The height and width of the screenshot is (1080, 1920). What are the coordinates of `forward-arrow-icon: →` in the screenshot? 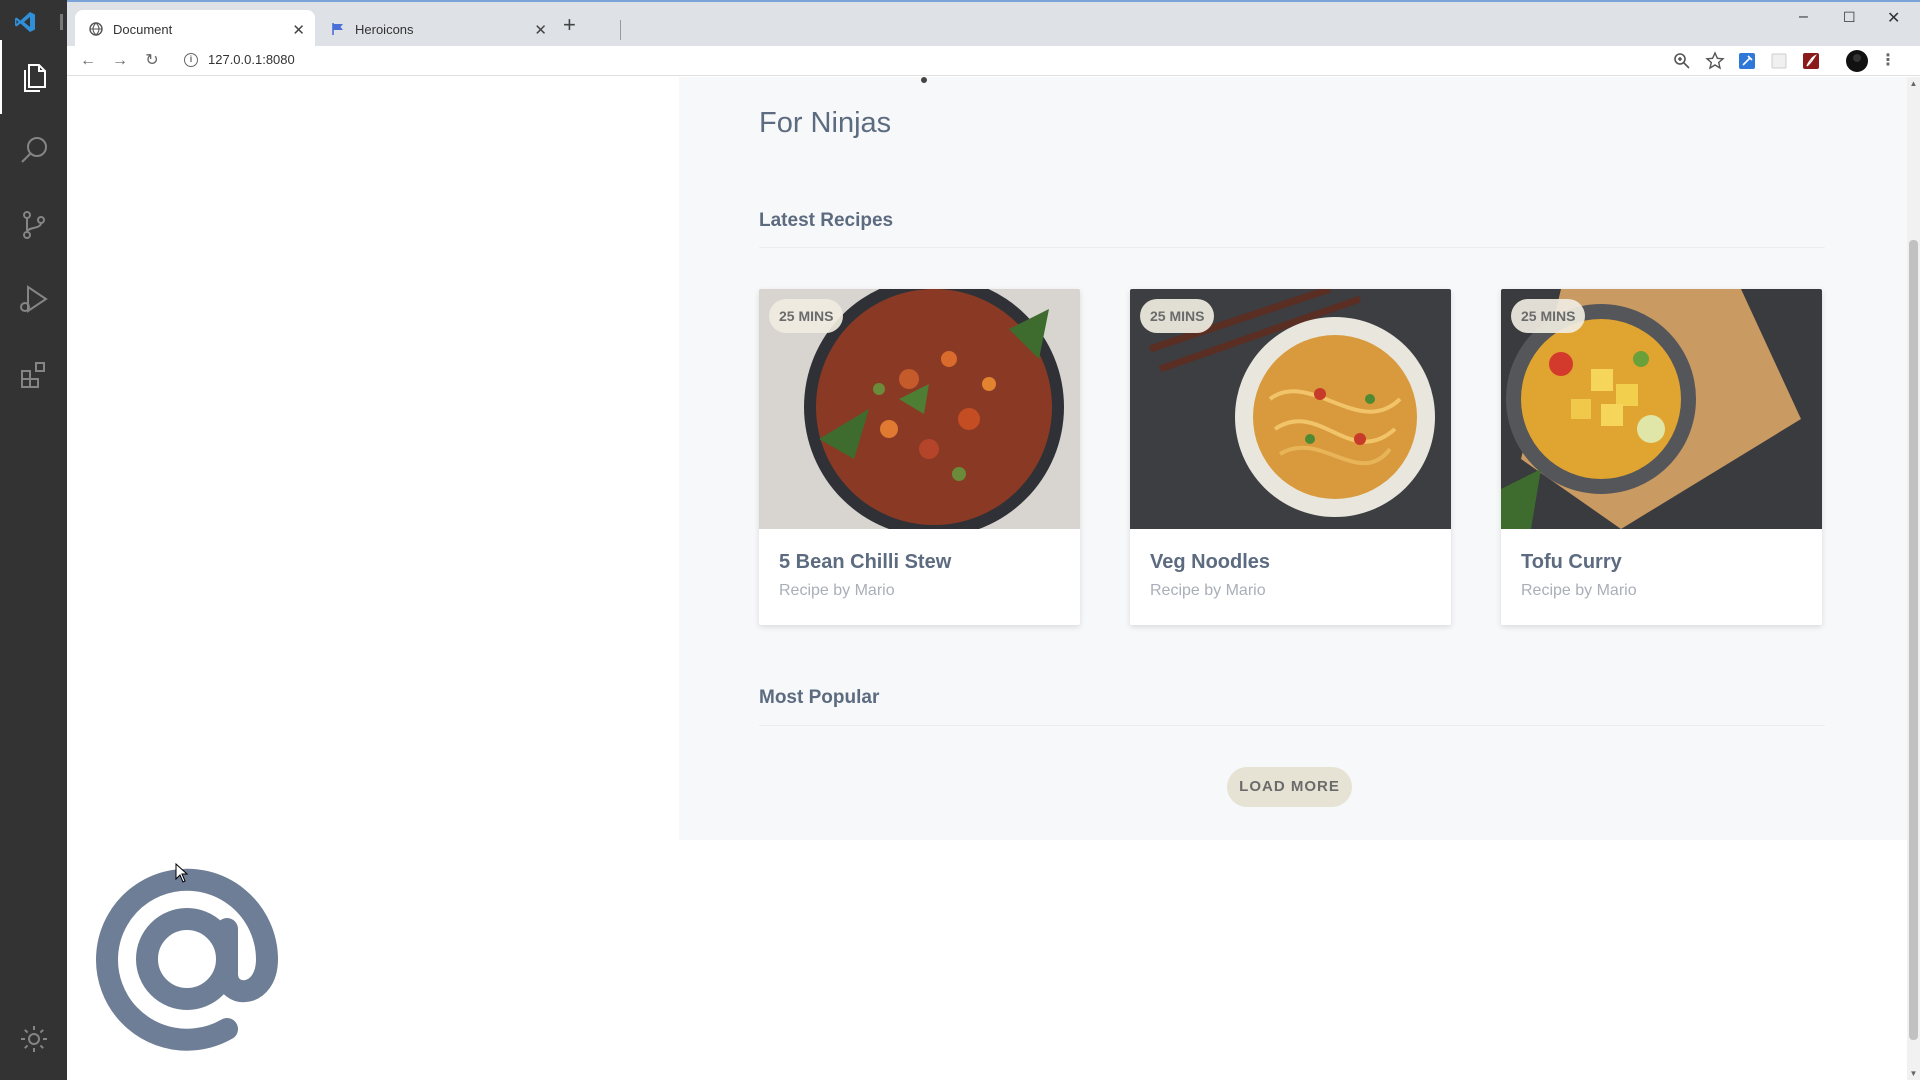 It's located at (120, 61).